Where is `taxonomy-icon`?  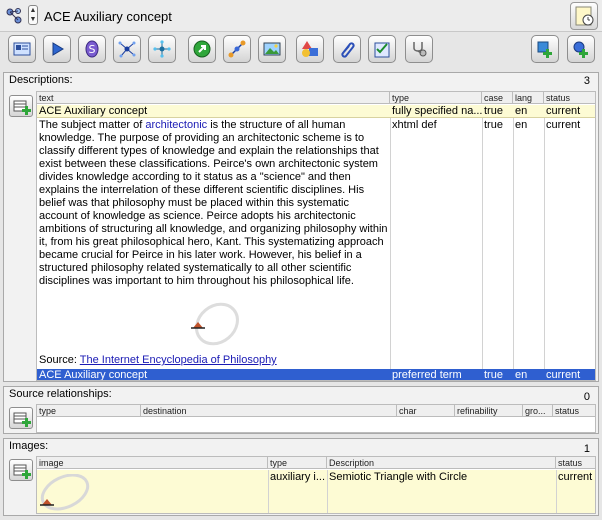
taxonomy-icon is located at coordinates (127, 49).